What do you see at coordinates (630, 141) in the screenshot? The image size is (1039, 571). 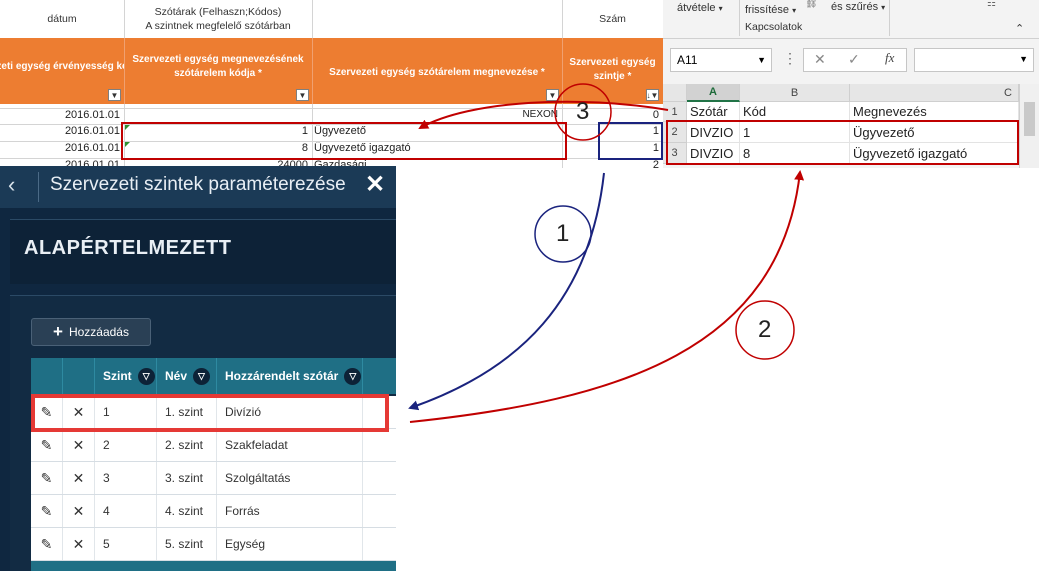 I see `highlight-box-level-column` at bounding box center [630, 141].